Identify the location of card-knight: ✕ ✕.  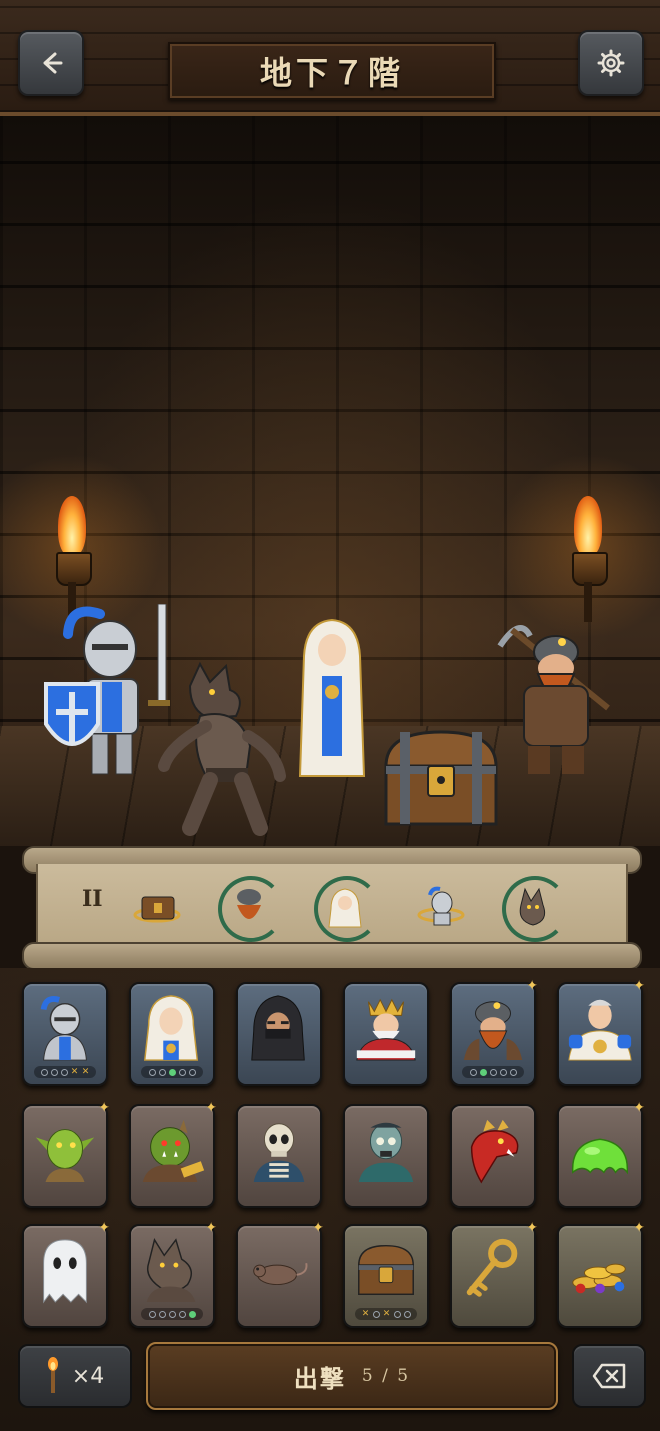
(65, 1034).